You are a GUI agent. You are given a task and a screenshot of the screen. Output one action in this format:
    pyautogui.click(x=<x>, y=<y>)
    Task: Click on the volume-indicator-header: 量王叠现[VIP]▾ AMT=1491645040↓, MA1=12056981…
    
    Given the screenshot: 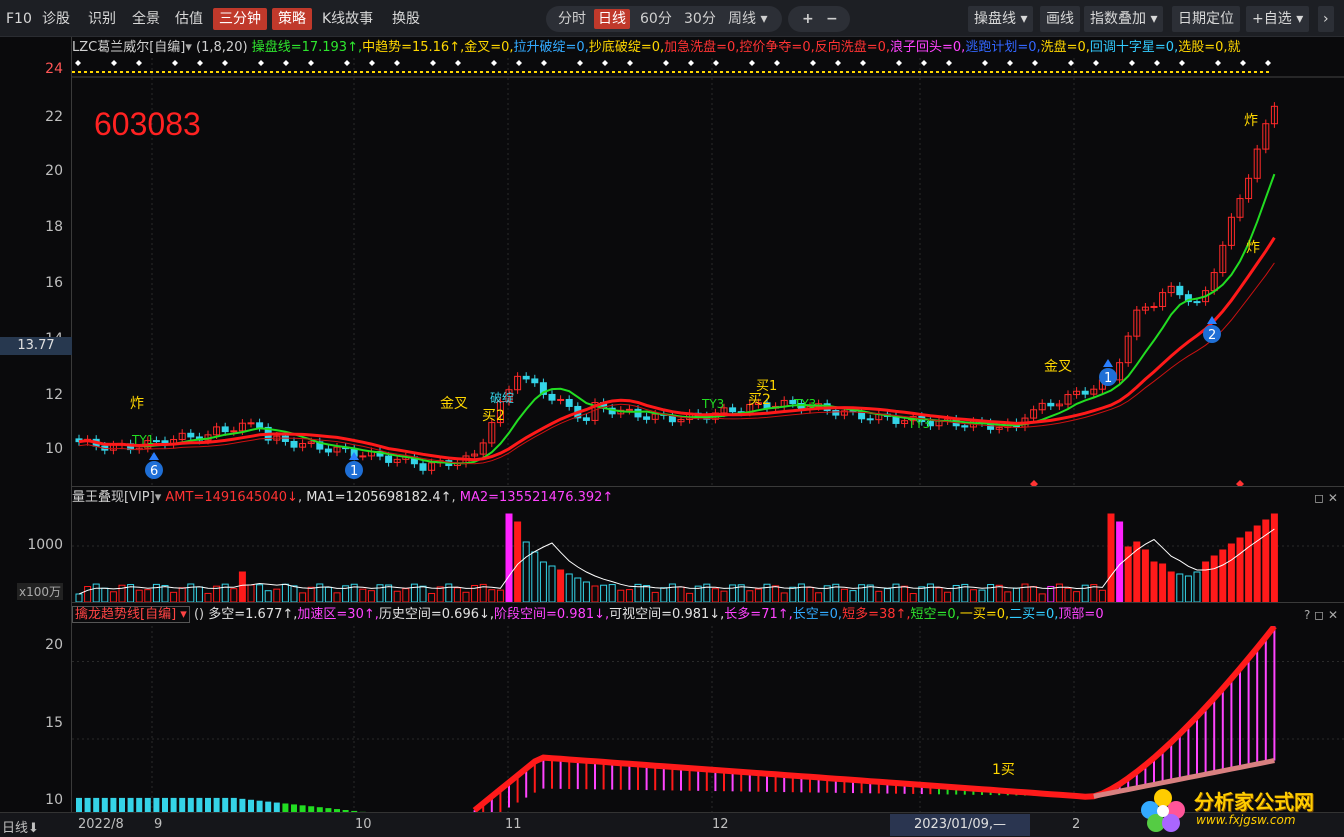 What is the action you would take?
    pyautogui.click(x=343, y=497)
    